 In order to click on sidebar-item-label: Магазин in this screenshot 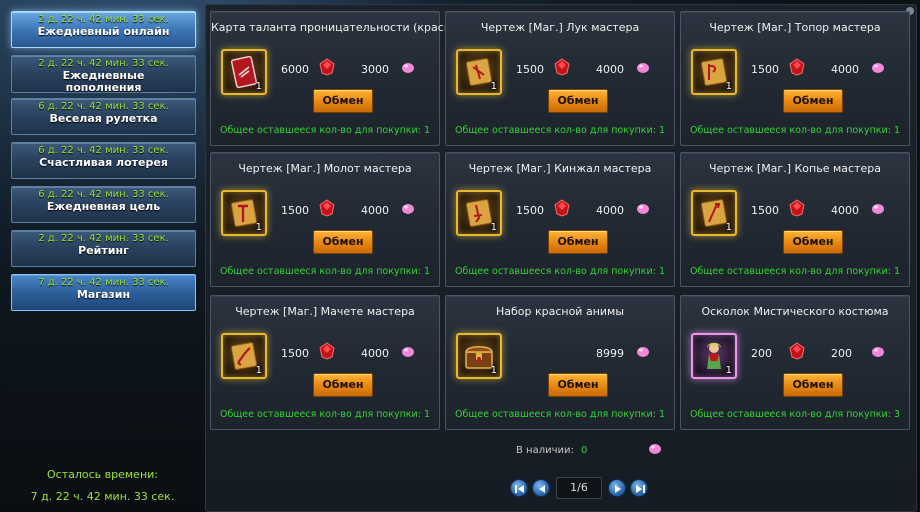, I will do `click(103, 294)`.